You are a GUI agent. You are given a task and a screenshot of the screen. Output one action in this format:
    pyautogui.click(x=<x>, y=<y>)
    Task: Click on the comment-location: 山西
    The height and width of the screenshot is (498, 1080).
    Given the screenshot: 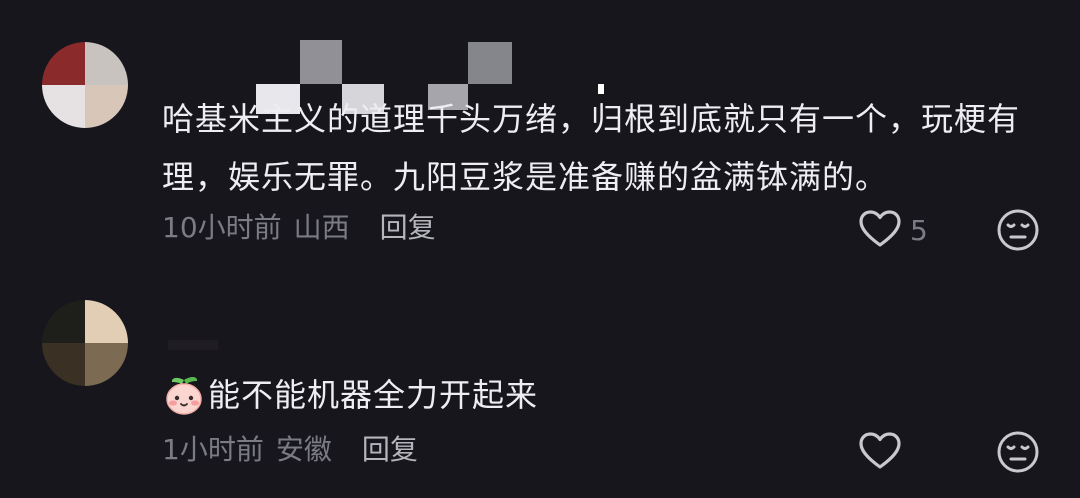 What is the action you would take?
    pyautogui.click(x=321, y=227)
    